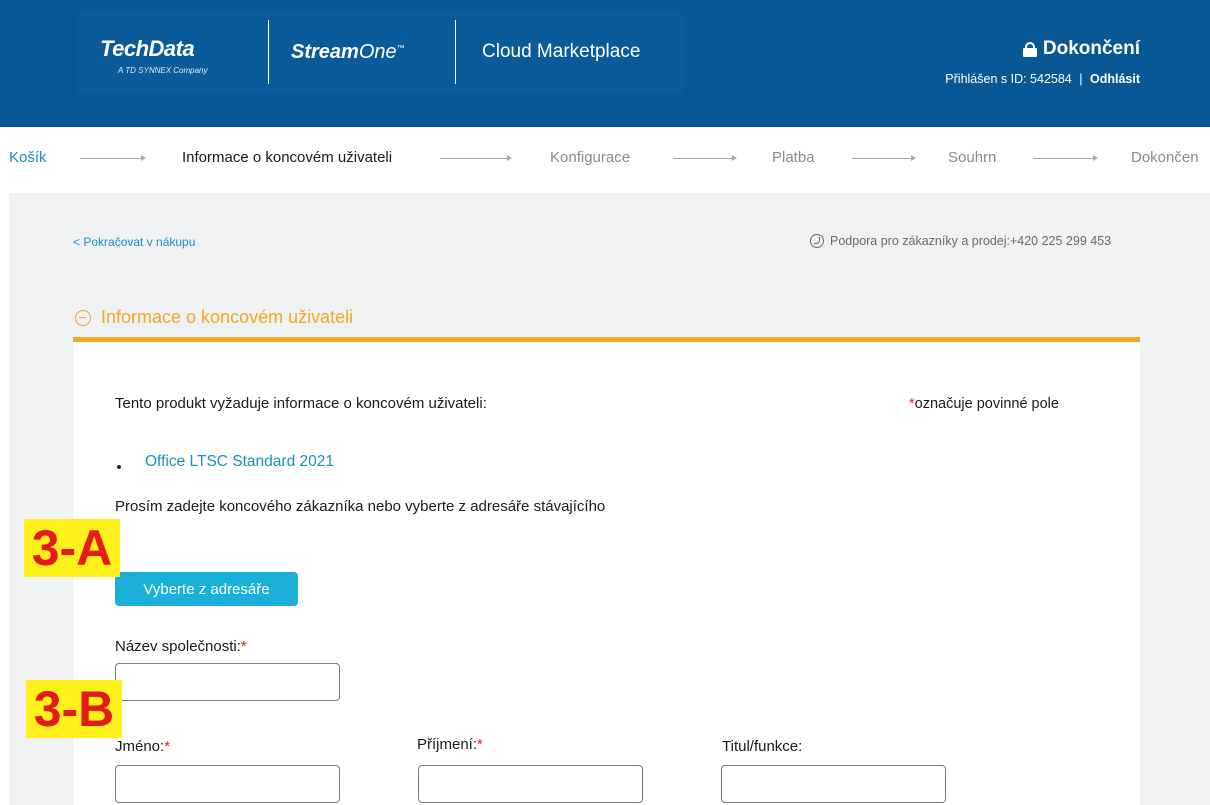  I want to click on first-name-label-text: Jméno:, so click(140, 746).